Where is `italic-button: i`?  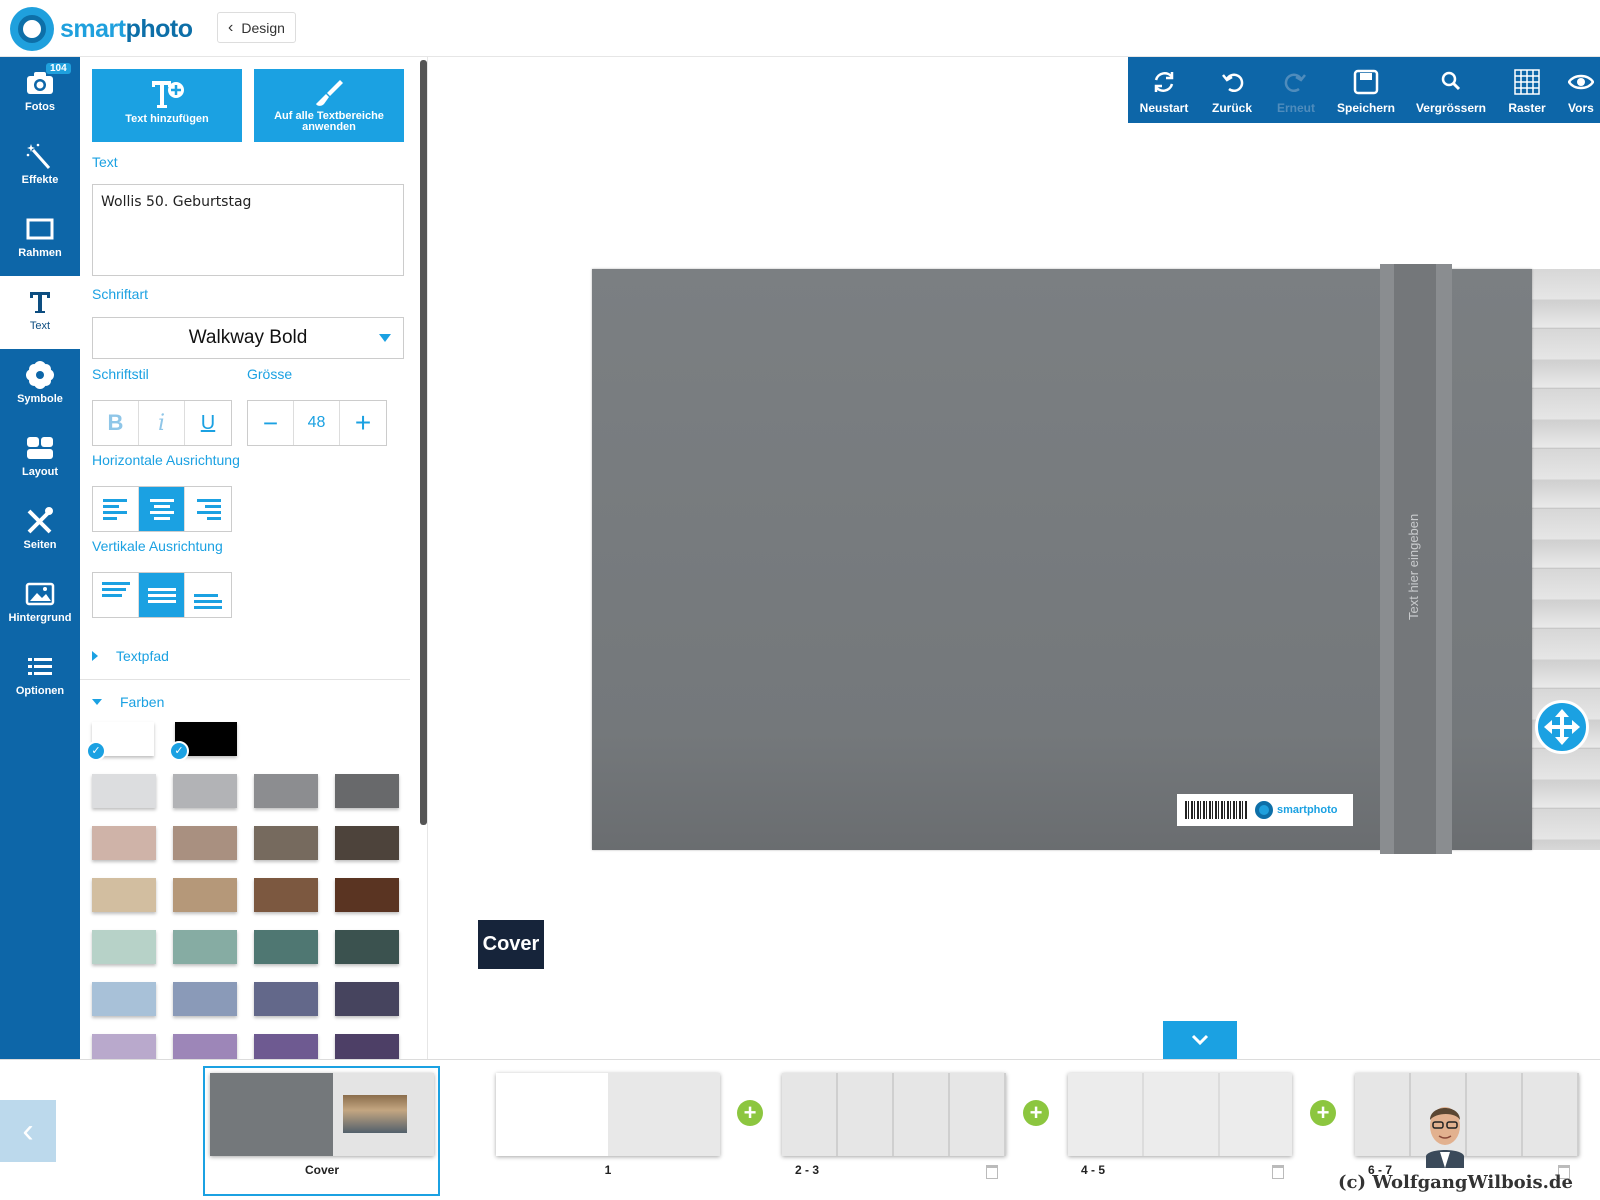 italic-button: i is located at coordinates (162, 423).